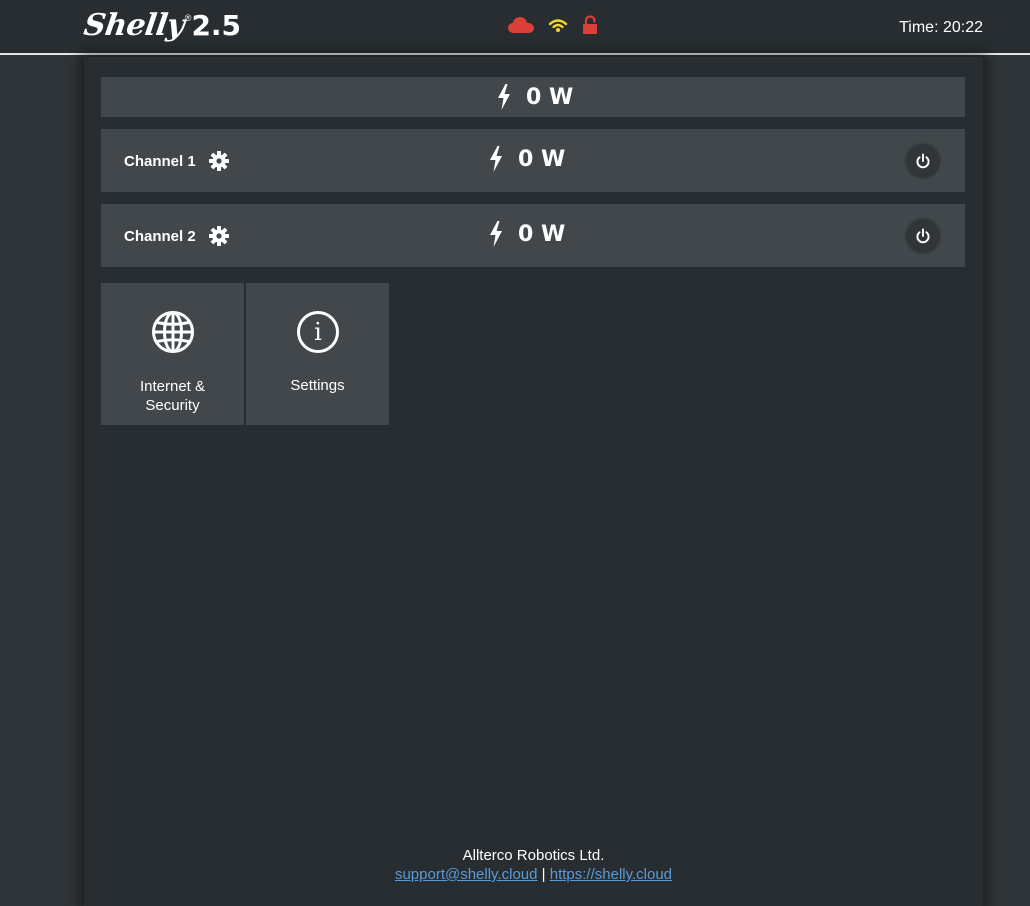  What do you see at coordinates (317, 354) in the screenshot?
I see `settings-tile: i Settings` at bounding box center [317, 354].